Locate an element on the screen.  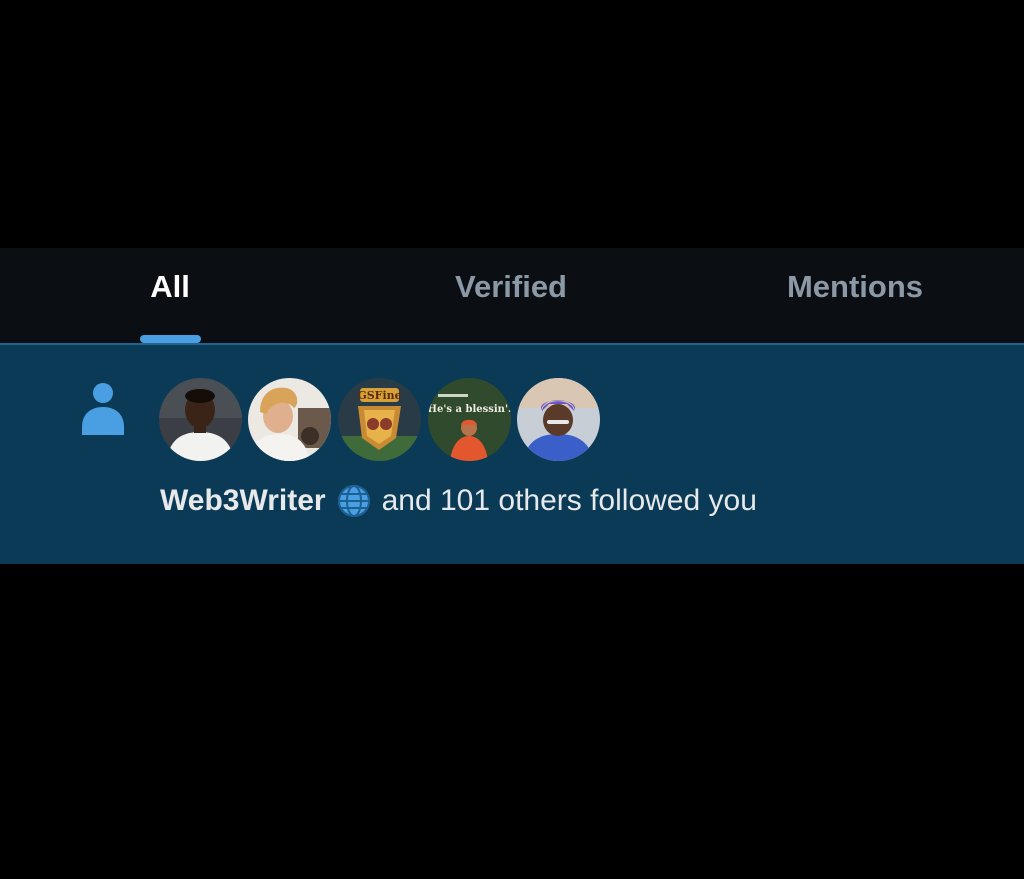
notification-message: and 101 others followed you is located at coordinates (569, 500).